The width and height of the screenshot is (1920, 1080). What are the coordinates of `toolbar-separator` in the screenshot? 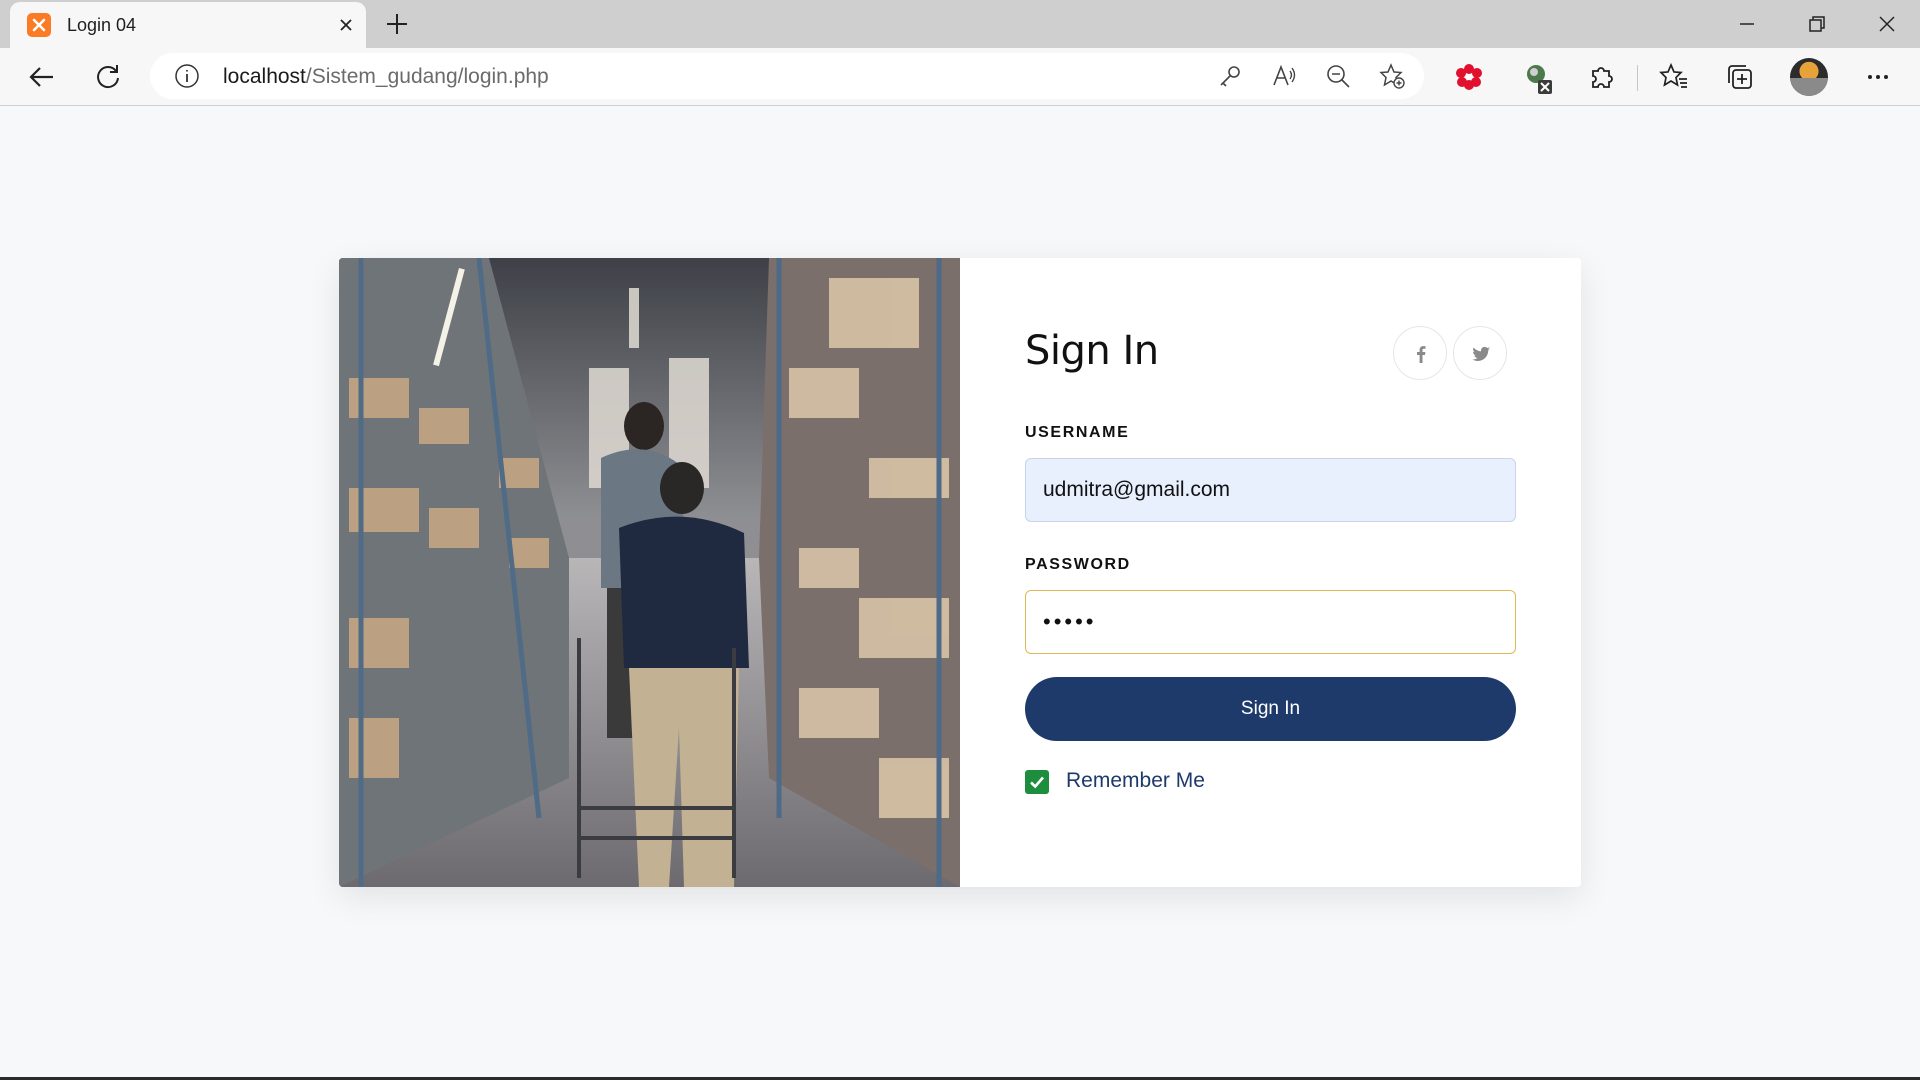 It's located at (1637, 78).